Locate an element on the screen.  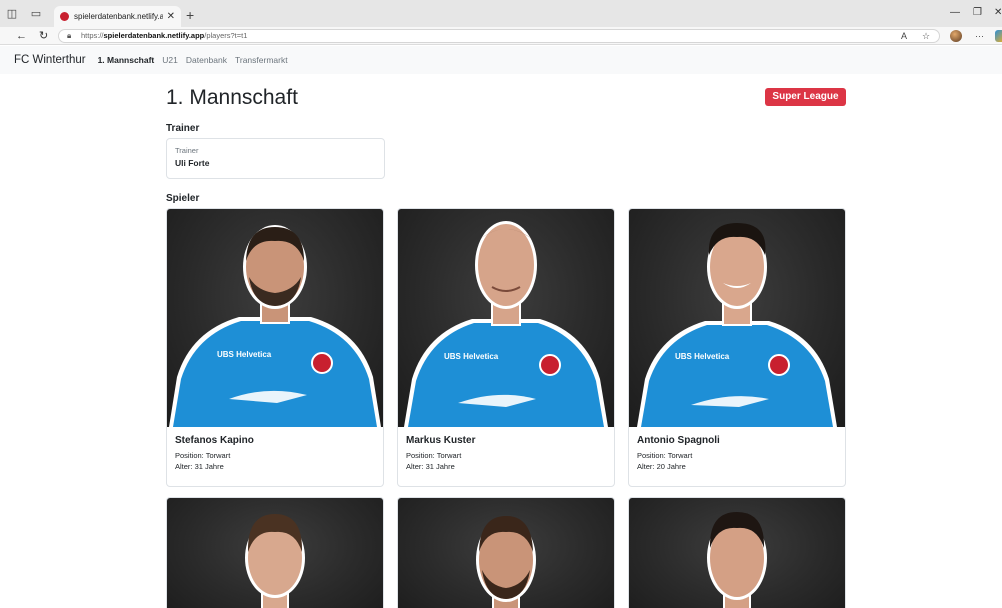
profile-avatar is located at coordinates (956, 36).